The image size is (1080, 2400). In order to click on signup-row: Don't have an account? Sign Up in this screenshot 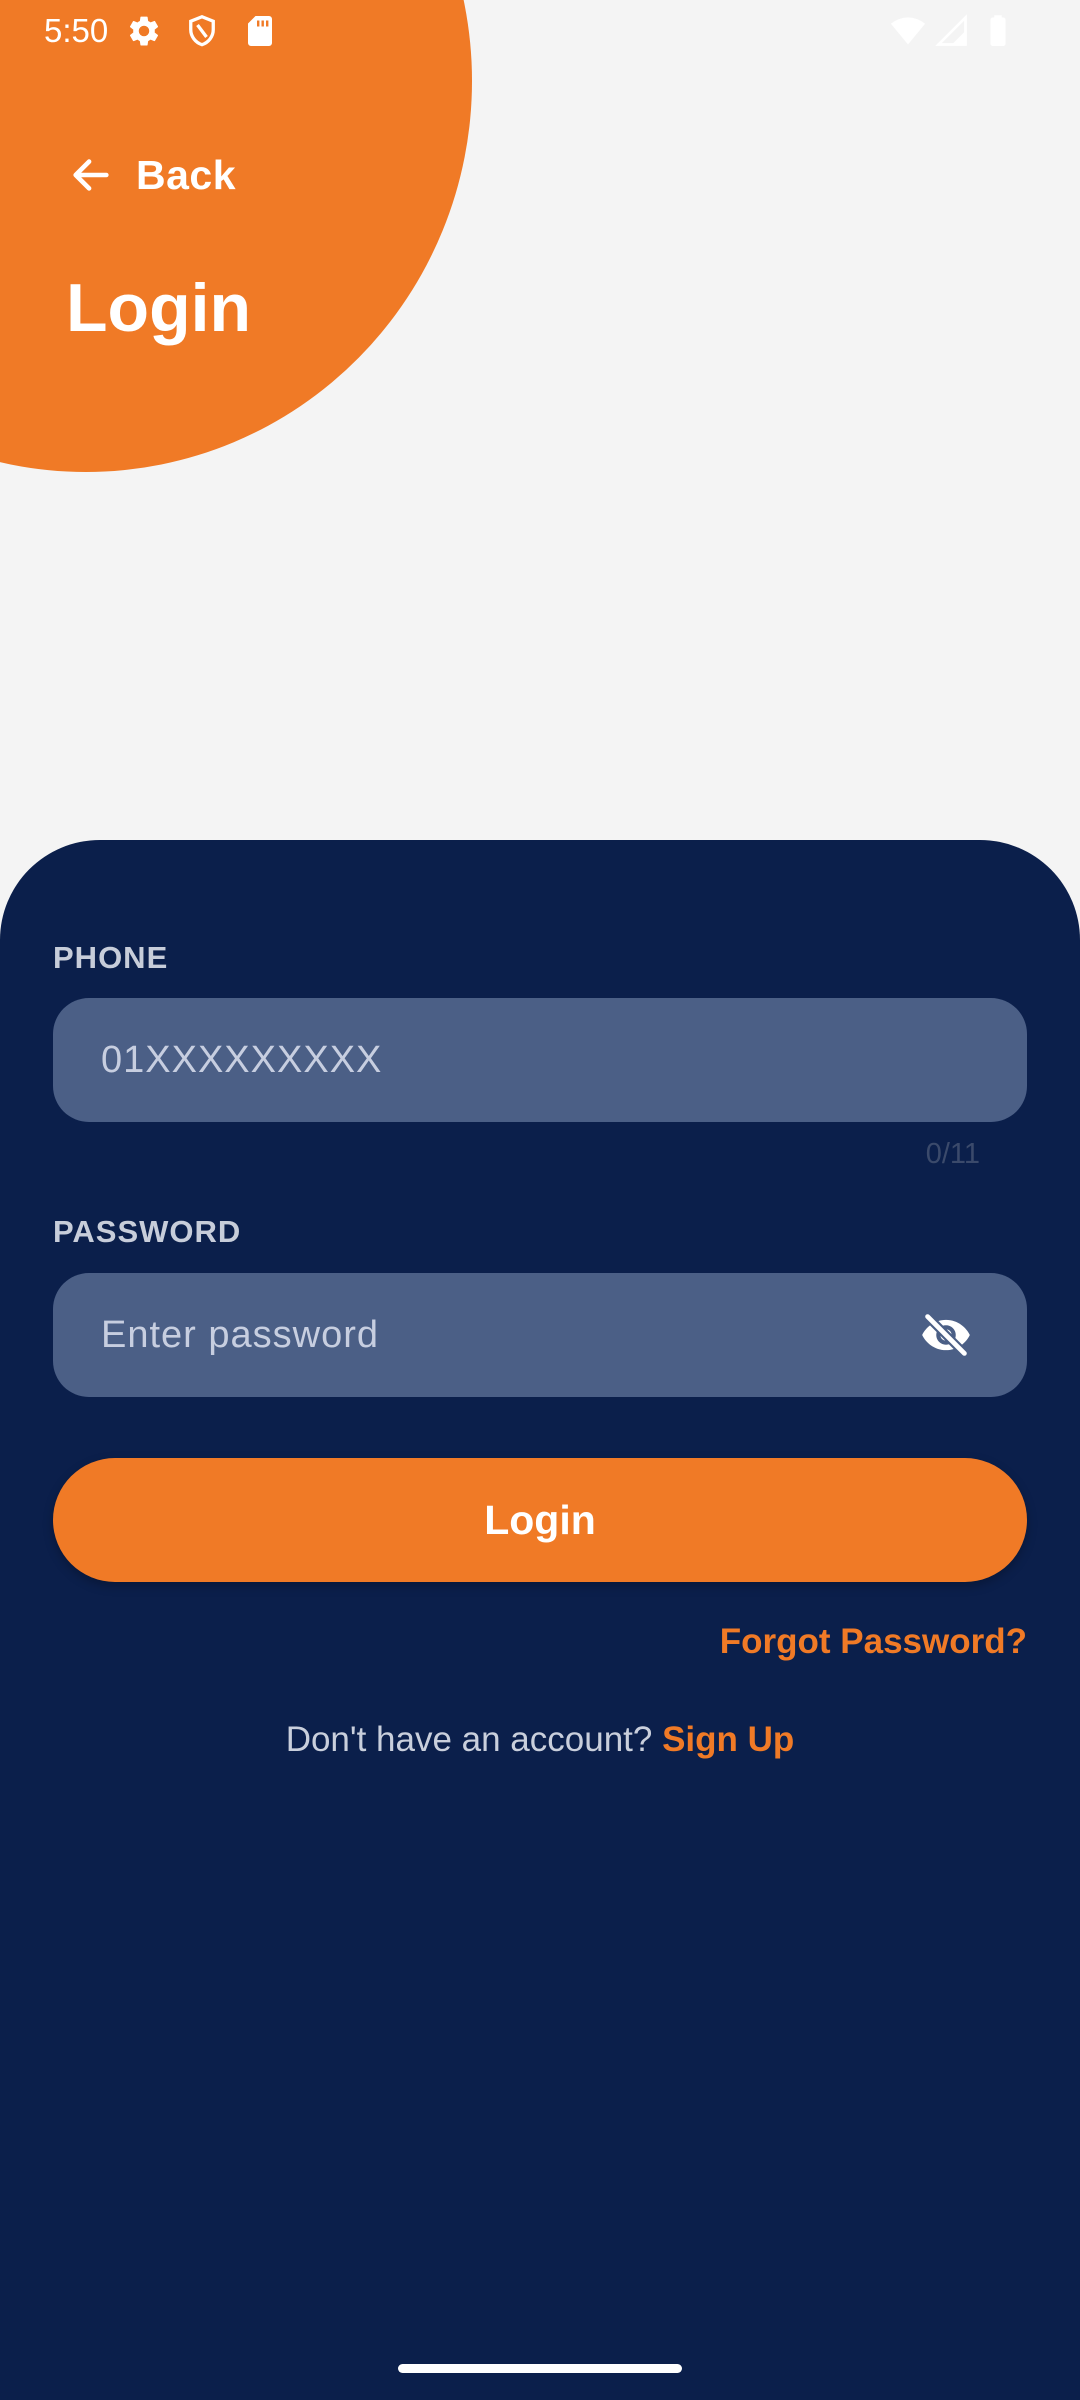, I will do `click(540, 1740)`.